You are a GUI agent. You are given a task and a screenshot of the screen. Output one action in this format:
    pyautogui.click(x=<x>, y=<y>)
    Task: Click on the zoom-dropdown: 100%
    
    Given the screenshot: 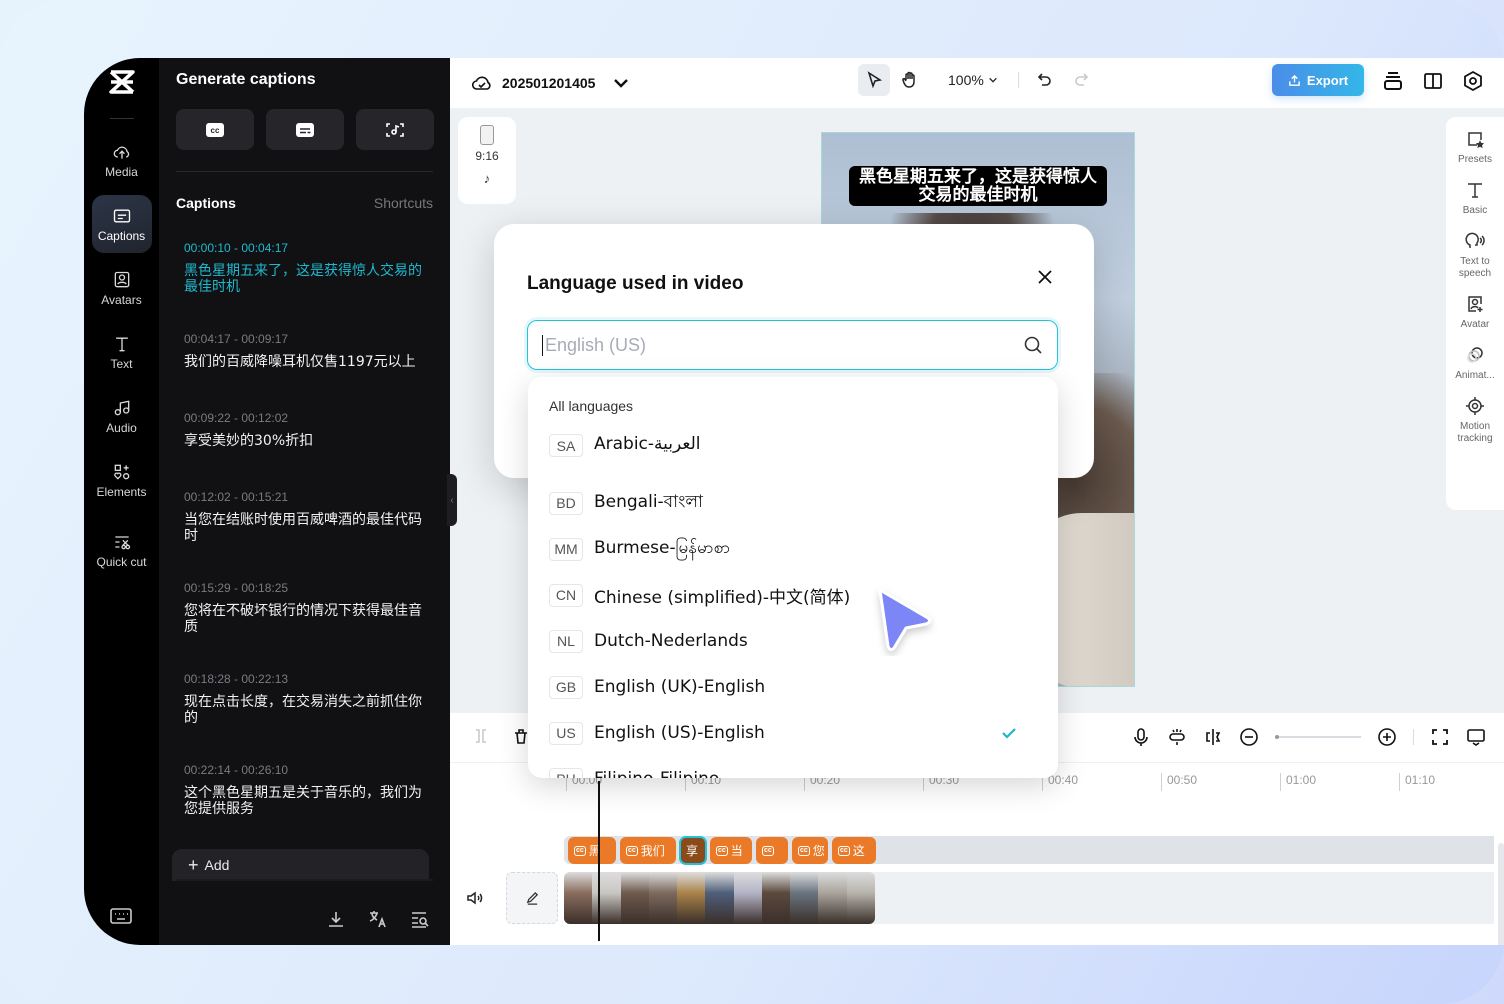 What is the action you would take?
    pyautogui.click(x=973, y=80)
    